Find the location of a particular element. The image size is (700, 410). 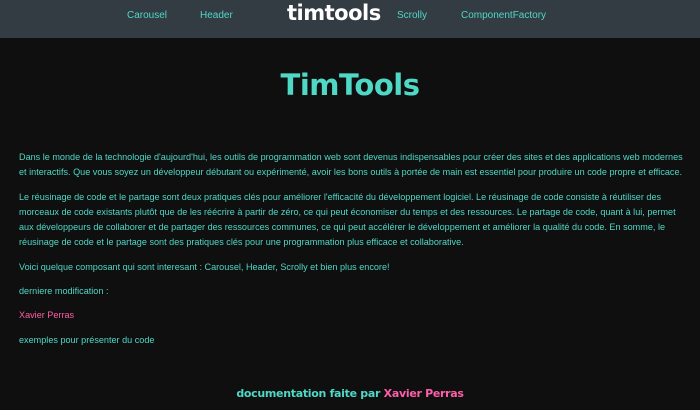

site-logo: timtools is located at coordinates (334, 13).